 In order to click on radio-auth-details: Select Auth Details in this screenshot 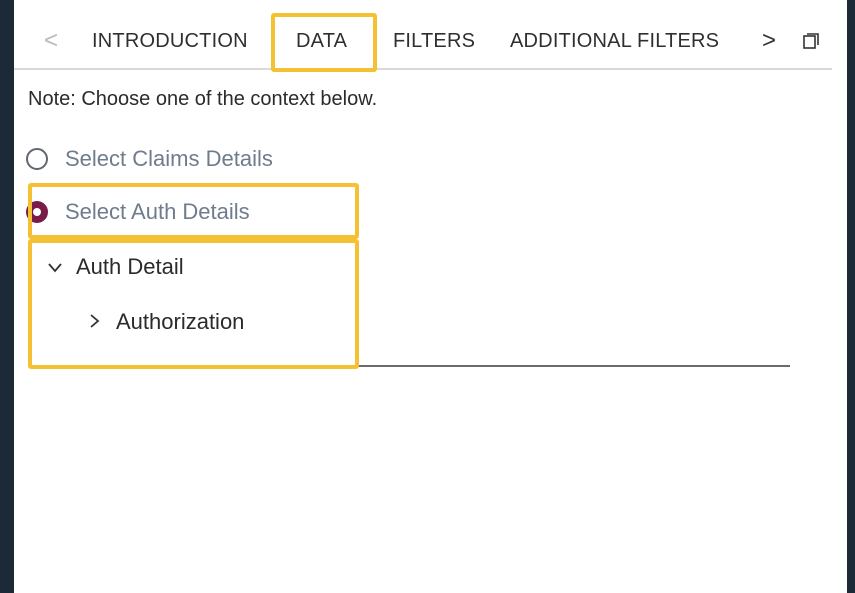, I will do `click(138, 212)`.